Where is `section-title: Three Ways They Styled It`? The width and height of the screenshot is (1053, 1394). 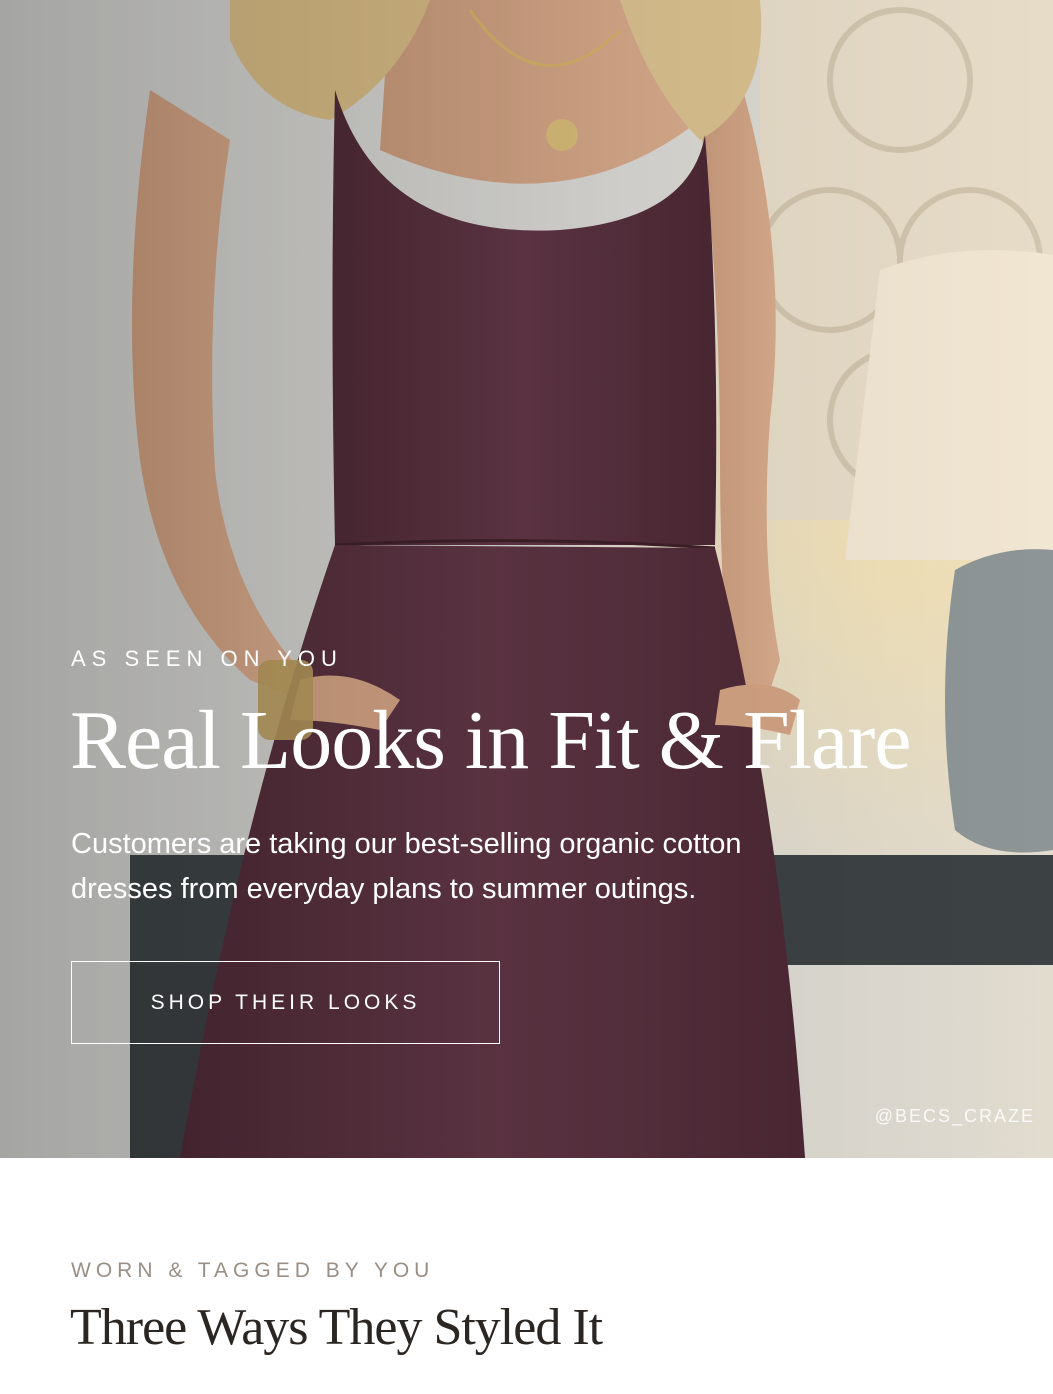 section-title: Three Ways They Styled It is located at coordinates (336, 1327).